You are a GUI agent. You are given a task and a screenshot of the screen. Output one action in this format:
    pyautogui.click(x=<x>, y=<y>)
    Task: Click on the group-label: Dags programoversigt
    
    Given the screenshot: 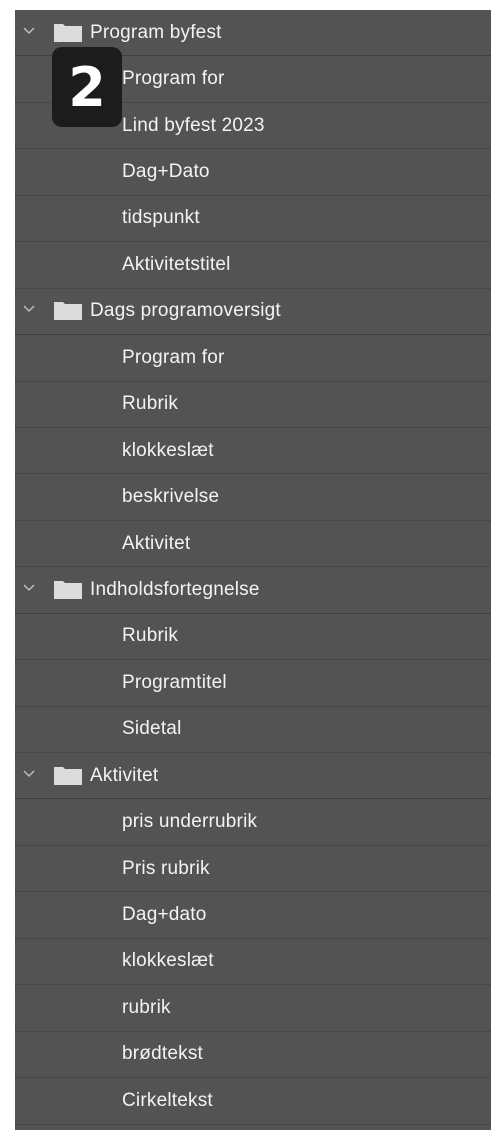 What is the action you would take?
    pyautogui.click(x=185, y=311)
    